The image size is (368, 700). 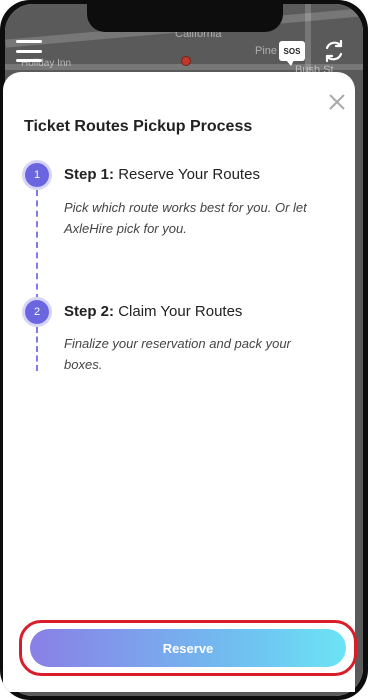 What do you see at coordinates (186, 61) in the screenshot?
I see `map-pin-icon` at bounding box center [186, 61].